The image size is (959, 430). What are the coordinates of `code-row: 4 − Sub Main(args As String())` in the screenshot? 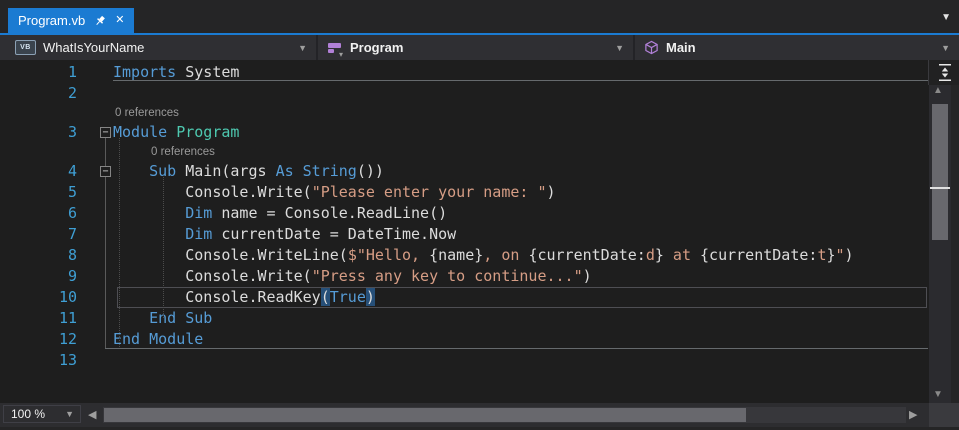 It's located at (464, 171).